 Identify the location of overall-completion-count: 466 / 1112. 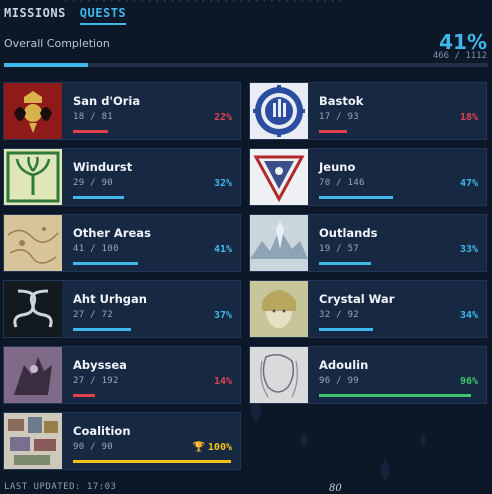
(459, 56).